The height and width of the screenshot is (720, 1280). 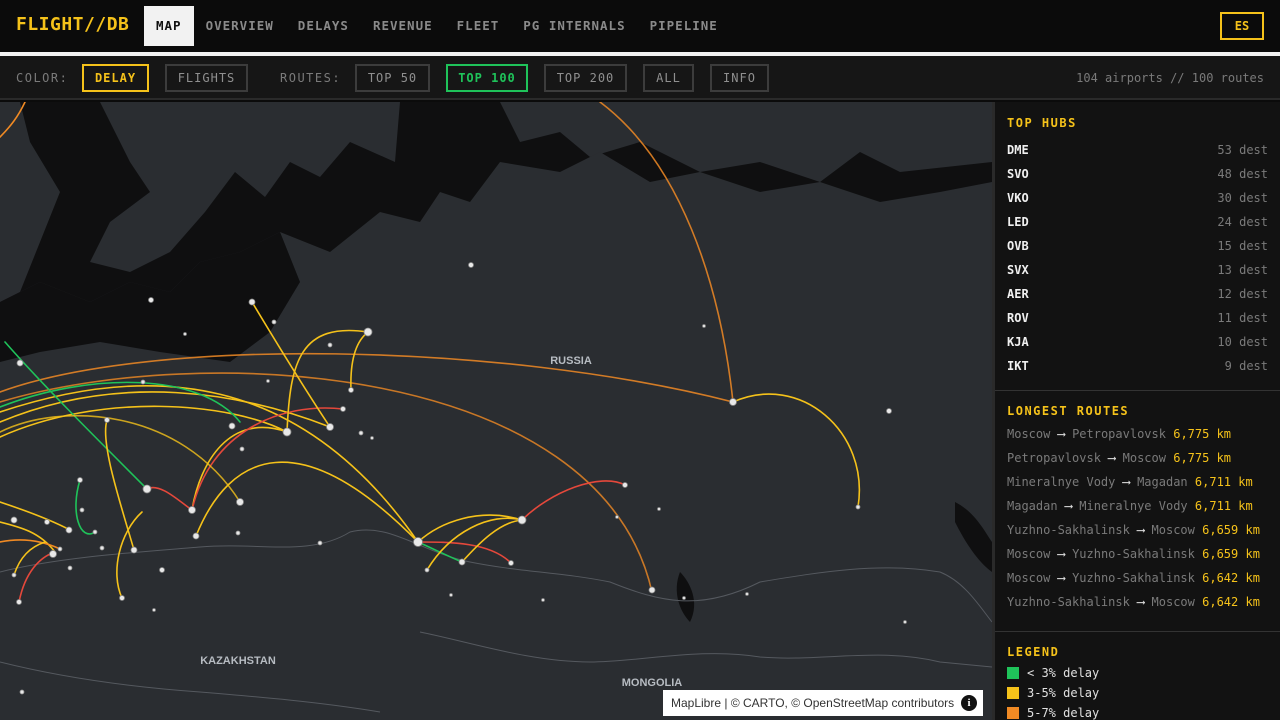 What do you see at coordinates (1143, 554) in the screenshot?
I see `longest-route-row: Moscow ⟶ Yuzhno-Sakhalinsk 6,659 km` at bounding box center [1143, 554].